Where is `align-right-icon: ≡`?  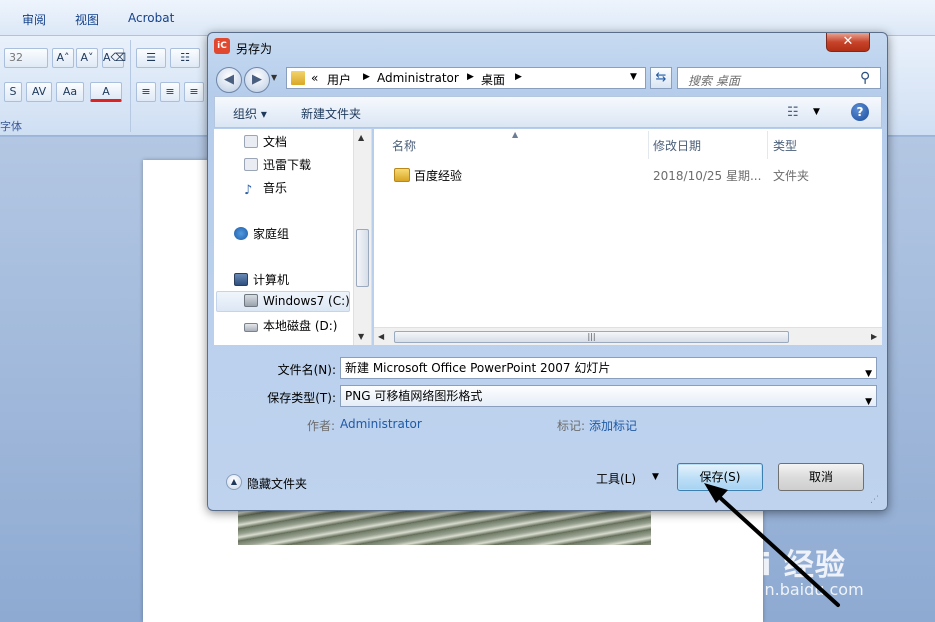
align-right-icon: ≡ is located at coordinates (194, 92).